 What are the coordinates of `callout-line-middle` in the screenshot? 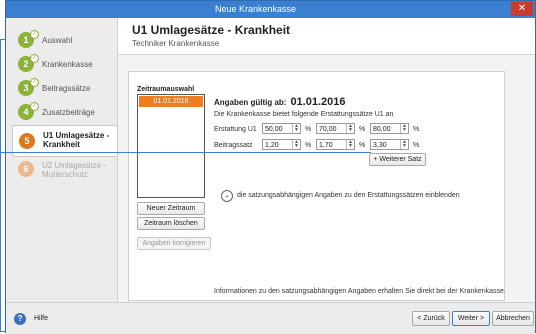 It's located at (185, 152).